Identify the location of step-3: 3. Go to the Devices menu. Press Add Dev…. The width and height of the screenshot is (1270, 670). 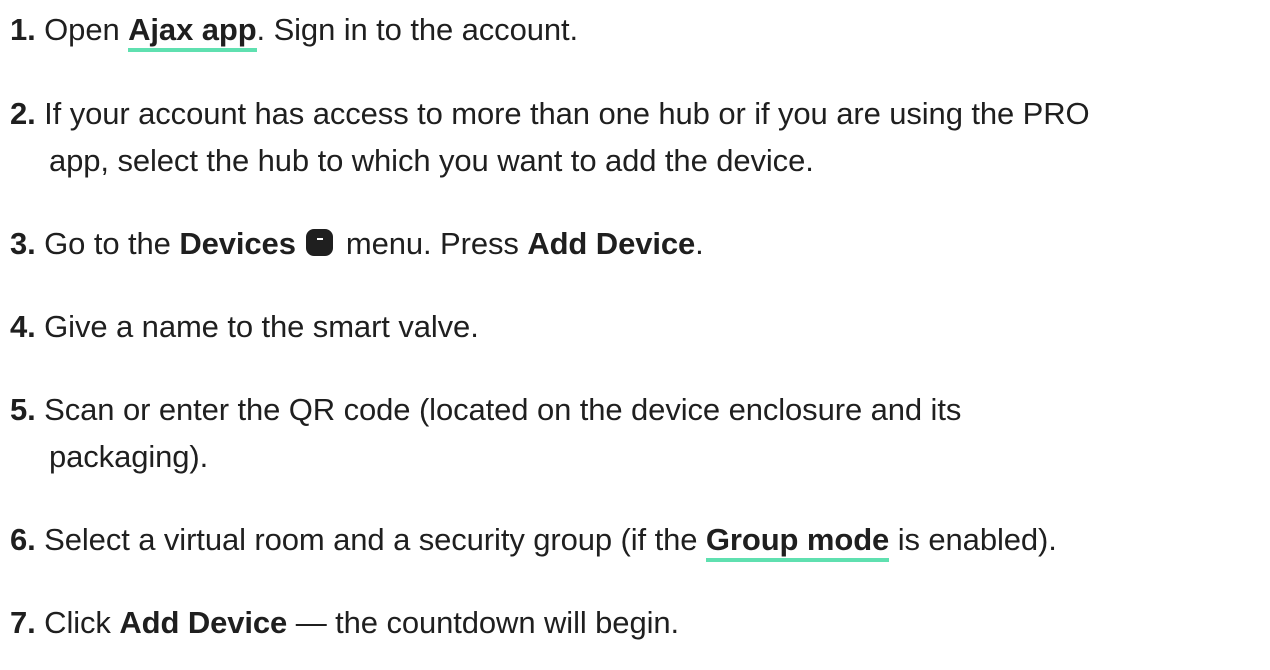
(635, 243).